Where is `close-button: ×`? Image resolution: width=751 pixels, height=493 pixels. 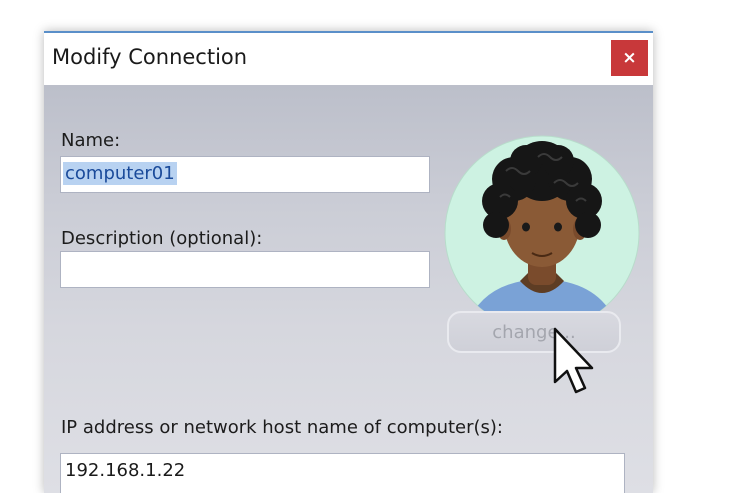 close-button: × is located at coordinates (629, 58).